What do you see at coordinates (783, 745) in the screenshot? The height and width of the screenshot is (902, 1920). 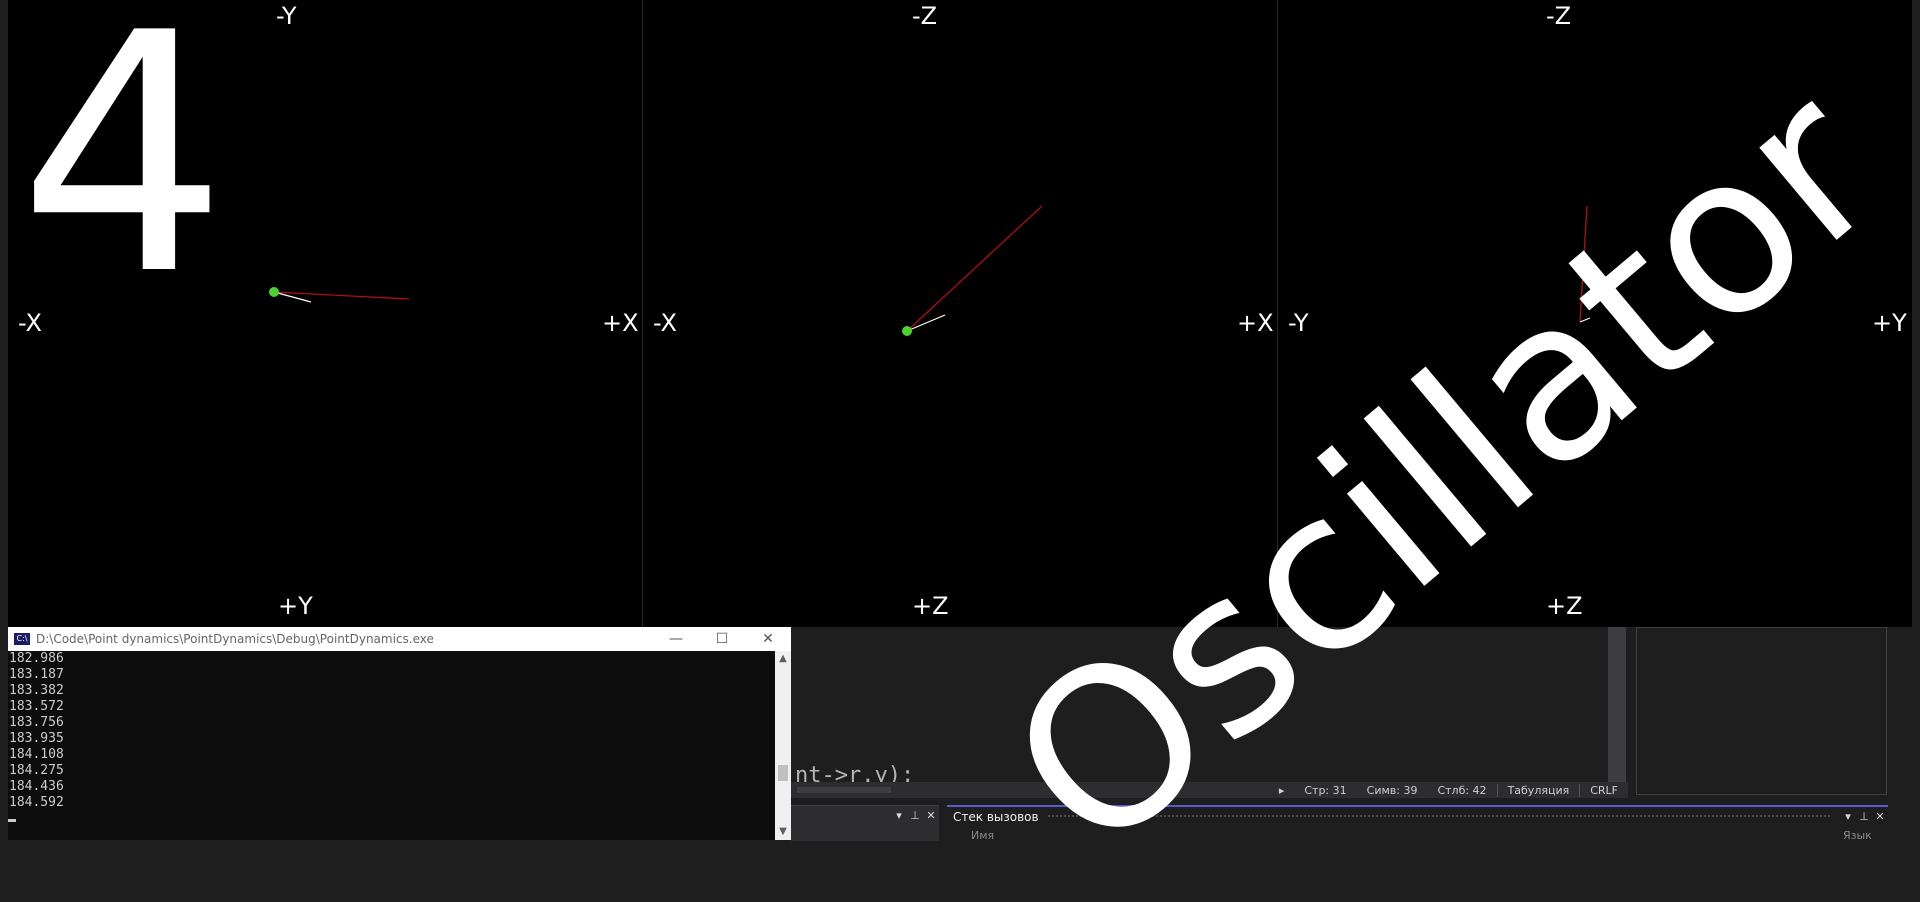 I see `console-scrollbar: ▲ ▼` at bounding box center [783, 745].